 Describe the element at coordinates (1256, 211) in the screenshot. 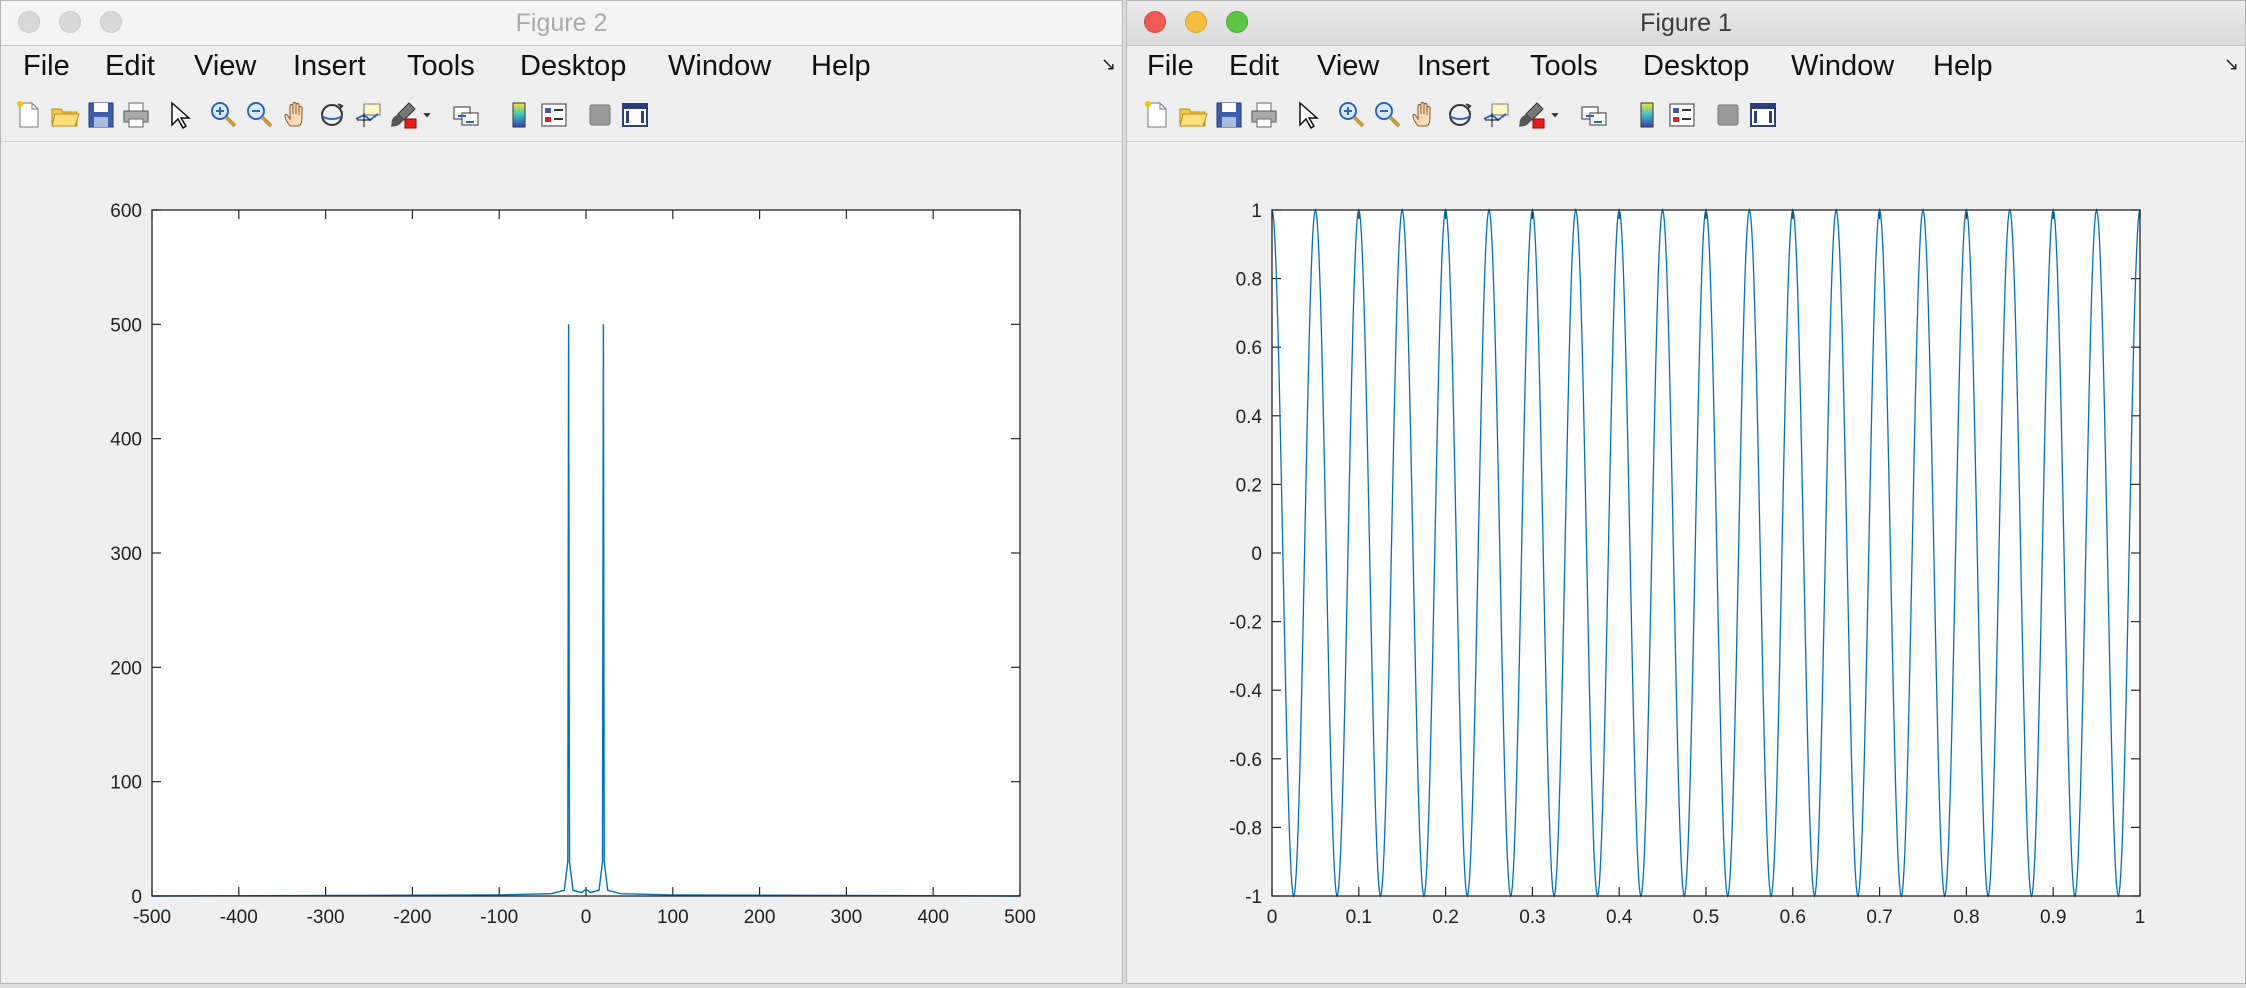

I see `fig1-y-tick-label: 1` at that location.